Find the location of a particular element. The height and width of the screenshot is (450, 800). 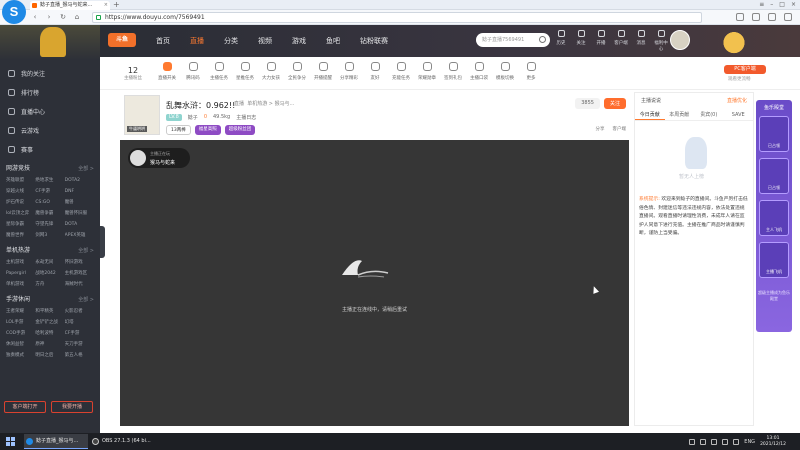

category-link: 主机游戏 is located at coordinates (20, 262).